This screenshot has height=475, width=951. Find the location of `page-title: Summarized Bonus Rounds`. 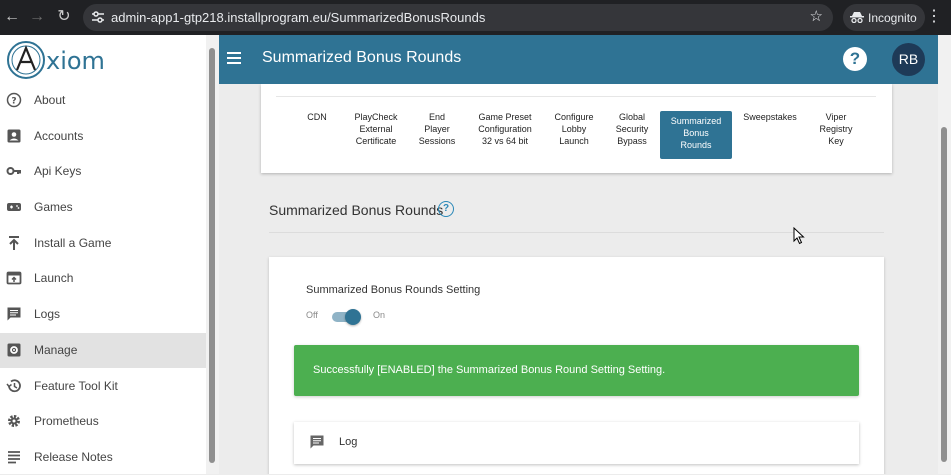

page-title: Summarized Bonus Rounds is located at coordinates (362, 57).